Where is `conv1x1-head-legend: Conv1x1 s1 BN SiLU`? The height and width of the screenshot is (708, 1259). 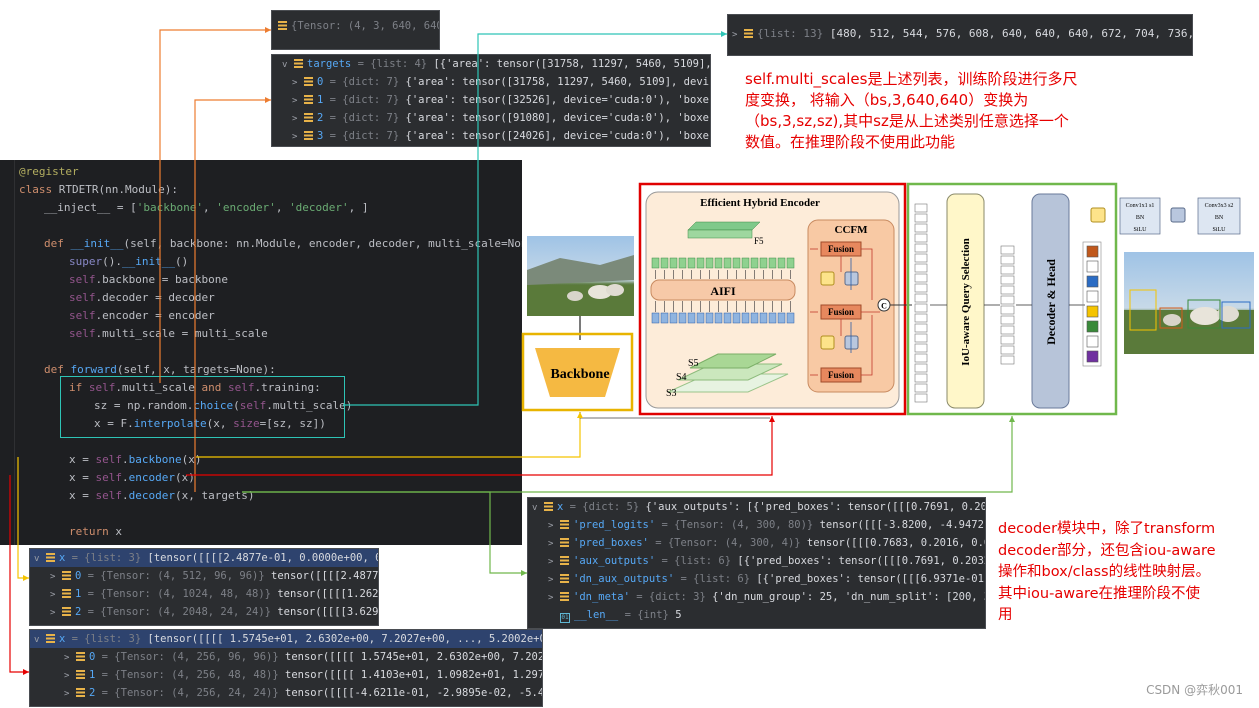 conv1x1-head-legend: Conv1x1 s1 BN SiLU is located at coordinates (1140, 216).